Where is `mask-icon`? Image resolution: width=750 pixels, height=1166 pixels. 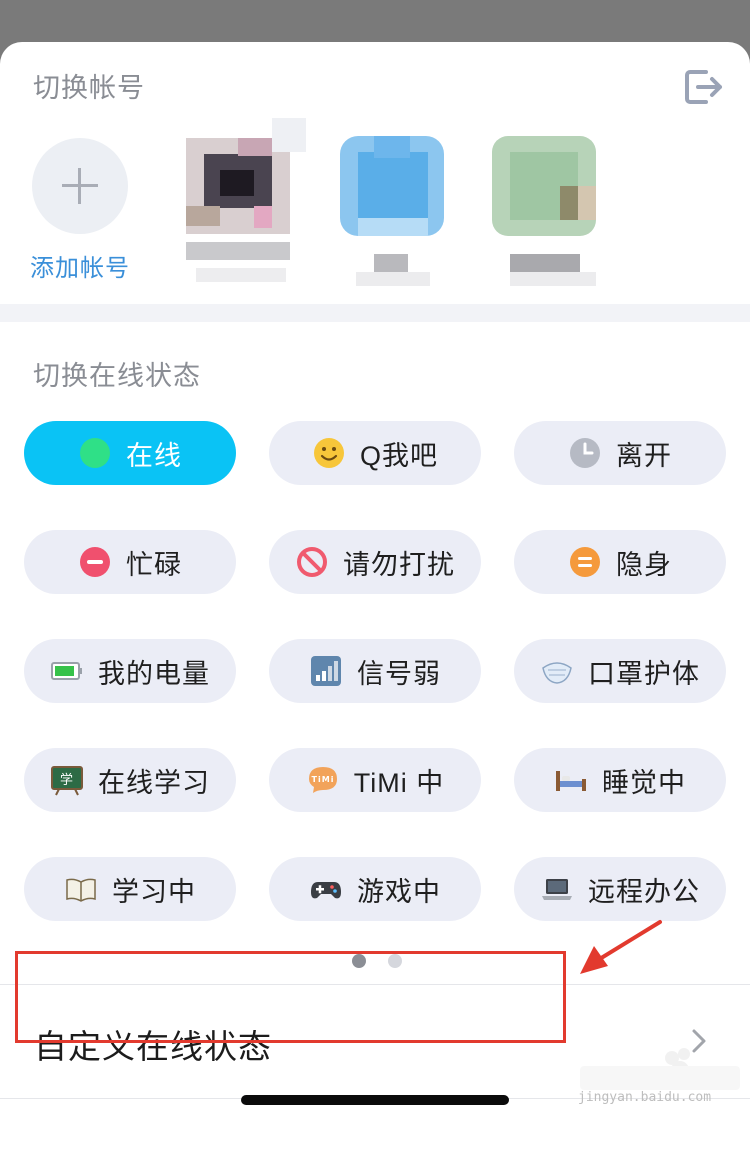
mask-icon is located at coordinates (557, 671).